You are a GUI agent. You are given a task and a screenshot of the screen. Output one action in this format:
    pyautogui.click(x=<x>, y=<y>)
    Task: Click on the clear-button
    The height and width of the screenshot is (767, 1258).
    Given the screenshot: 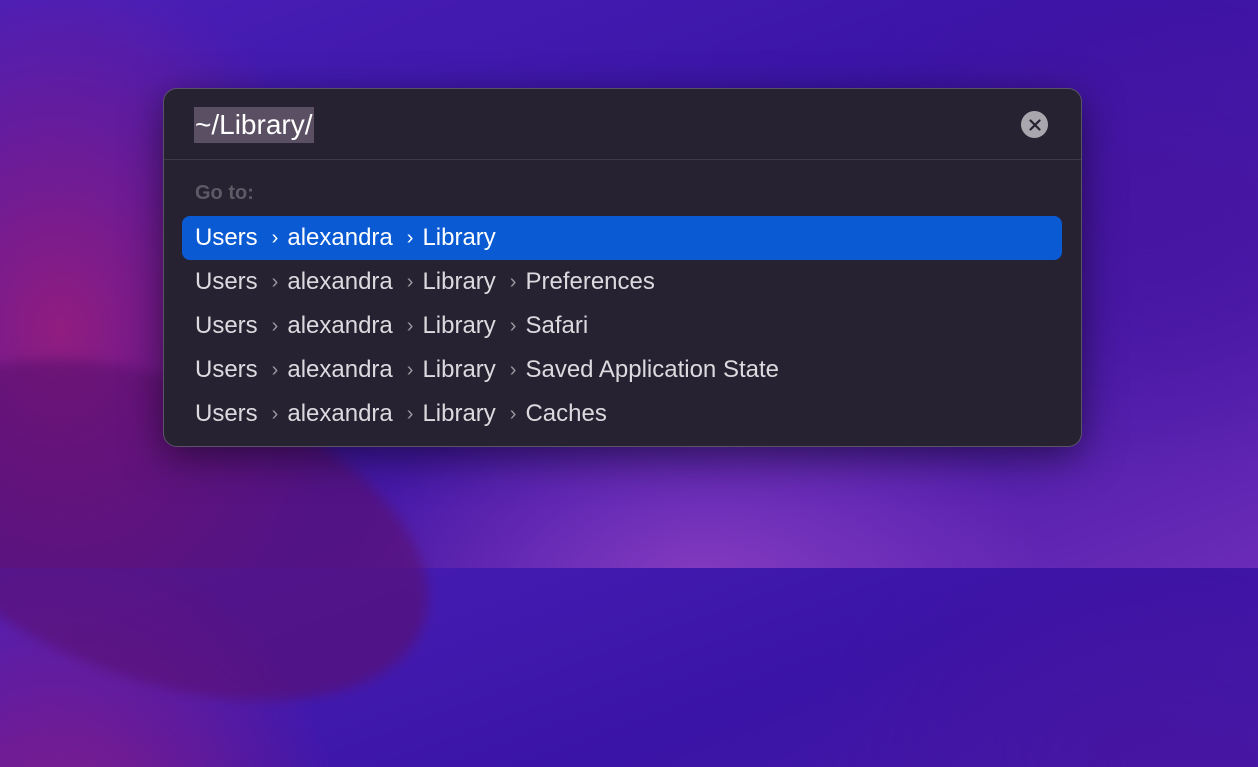 What is the action you would take?
    pyautogui.click(x=1034, y=124)
    